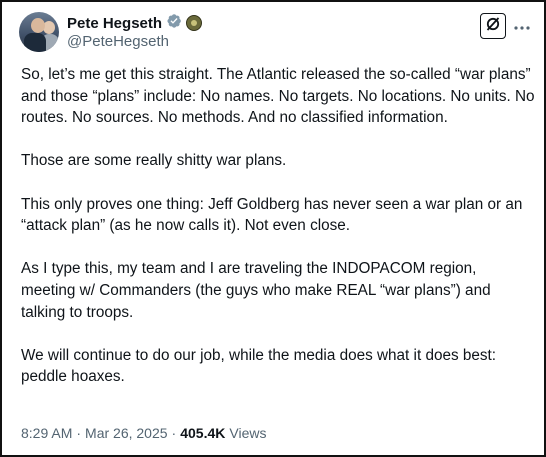 The height and width of the screenshot is (457, 546). Describe the element at coordinates (202, 433) in the screenshot. I see `views-count: 405.4K` at that location.